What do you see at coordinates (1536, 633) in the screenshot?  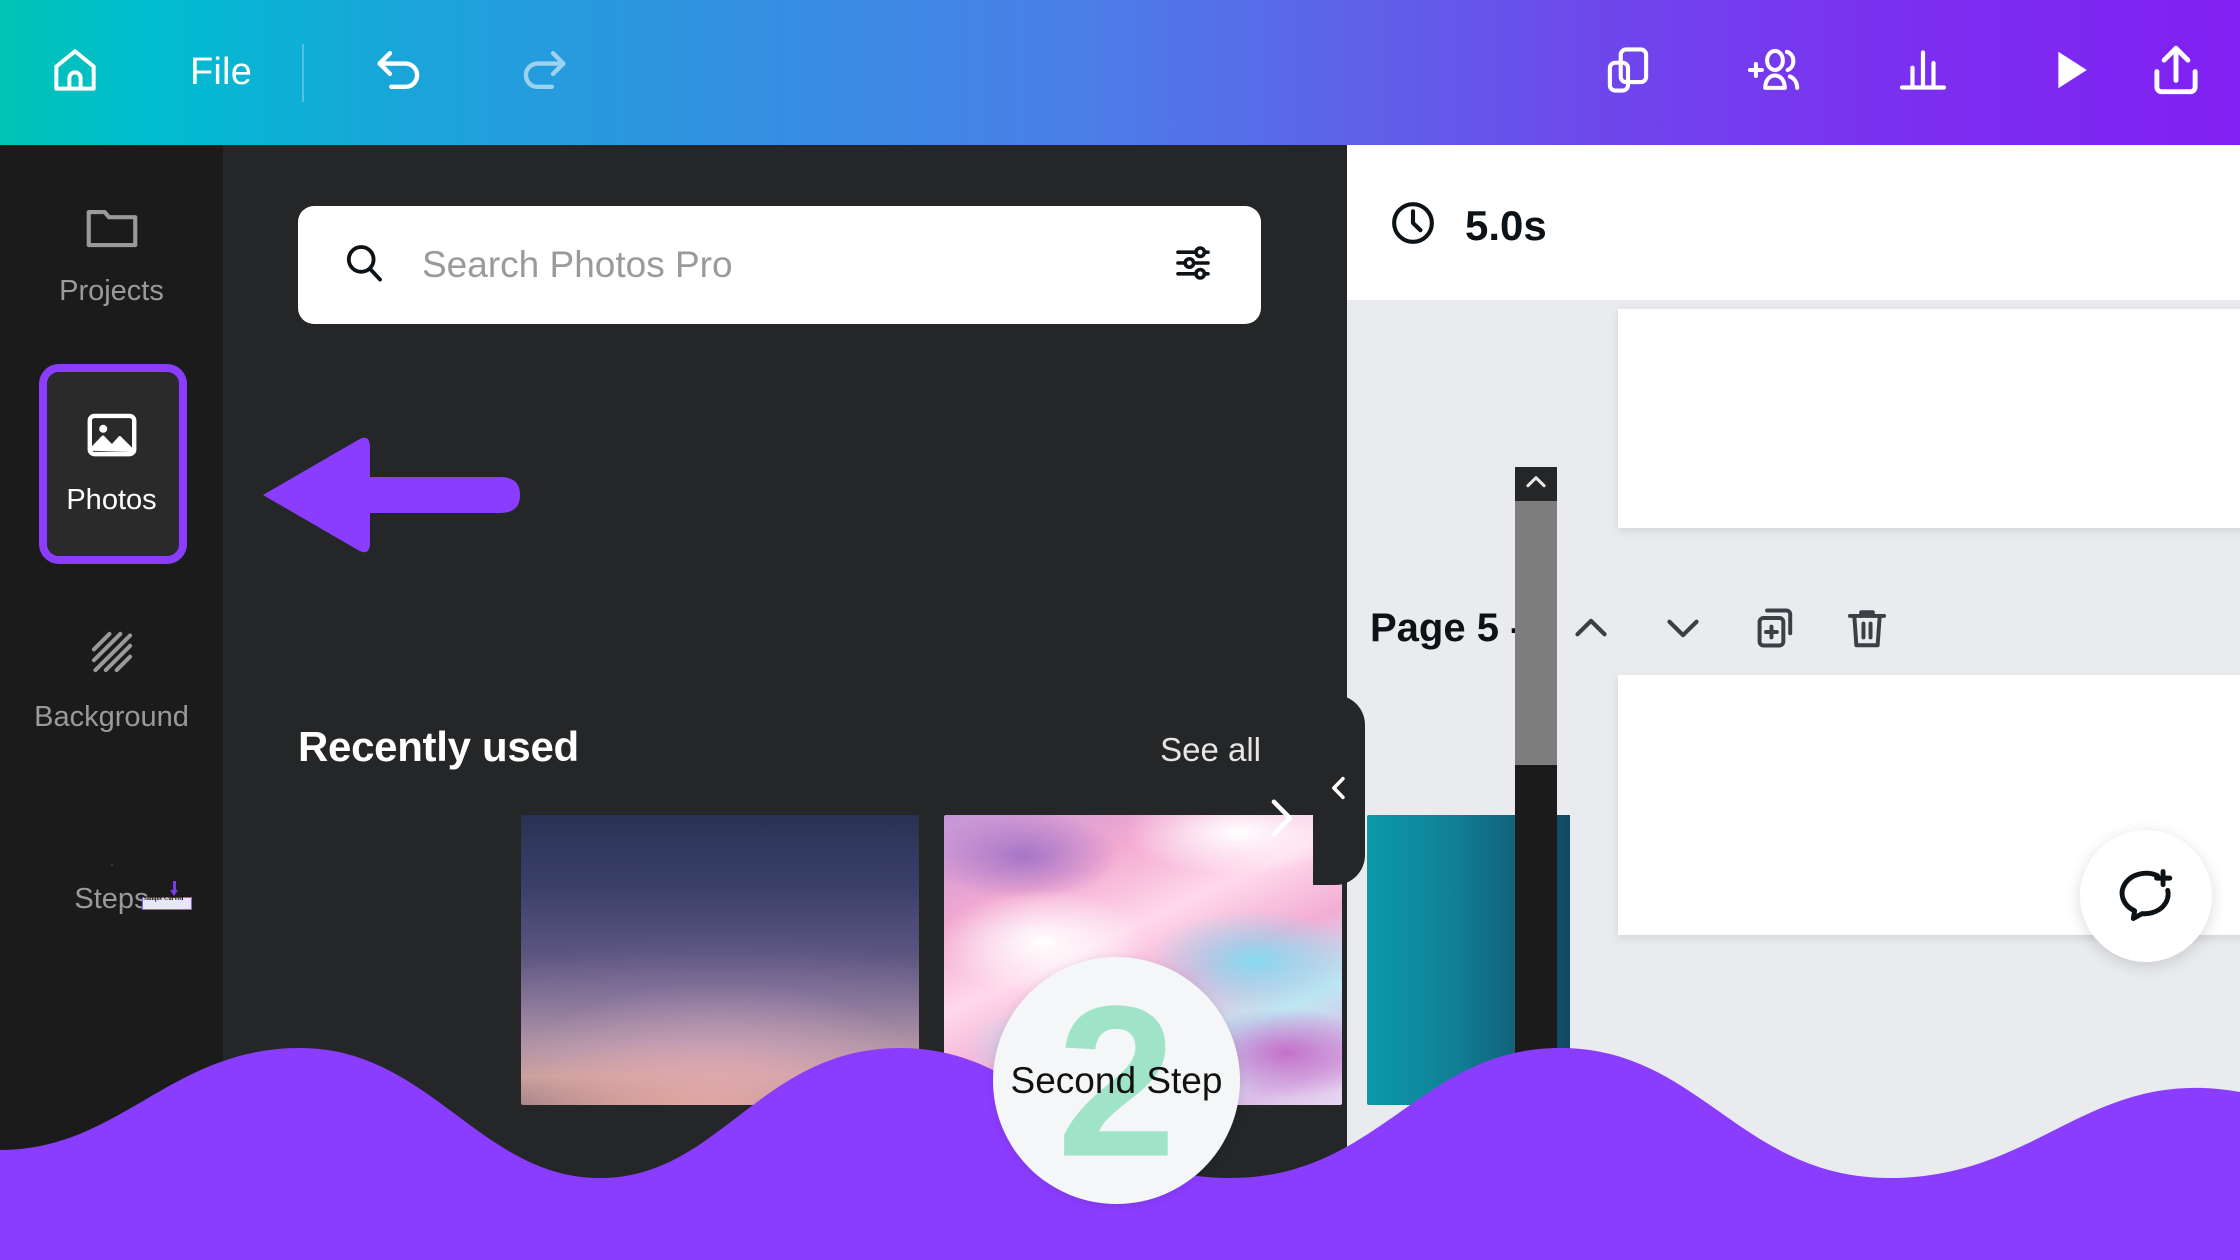 I see `panel-scrollbar-thumb` at bounding box center [1536, 633].